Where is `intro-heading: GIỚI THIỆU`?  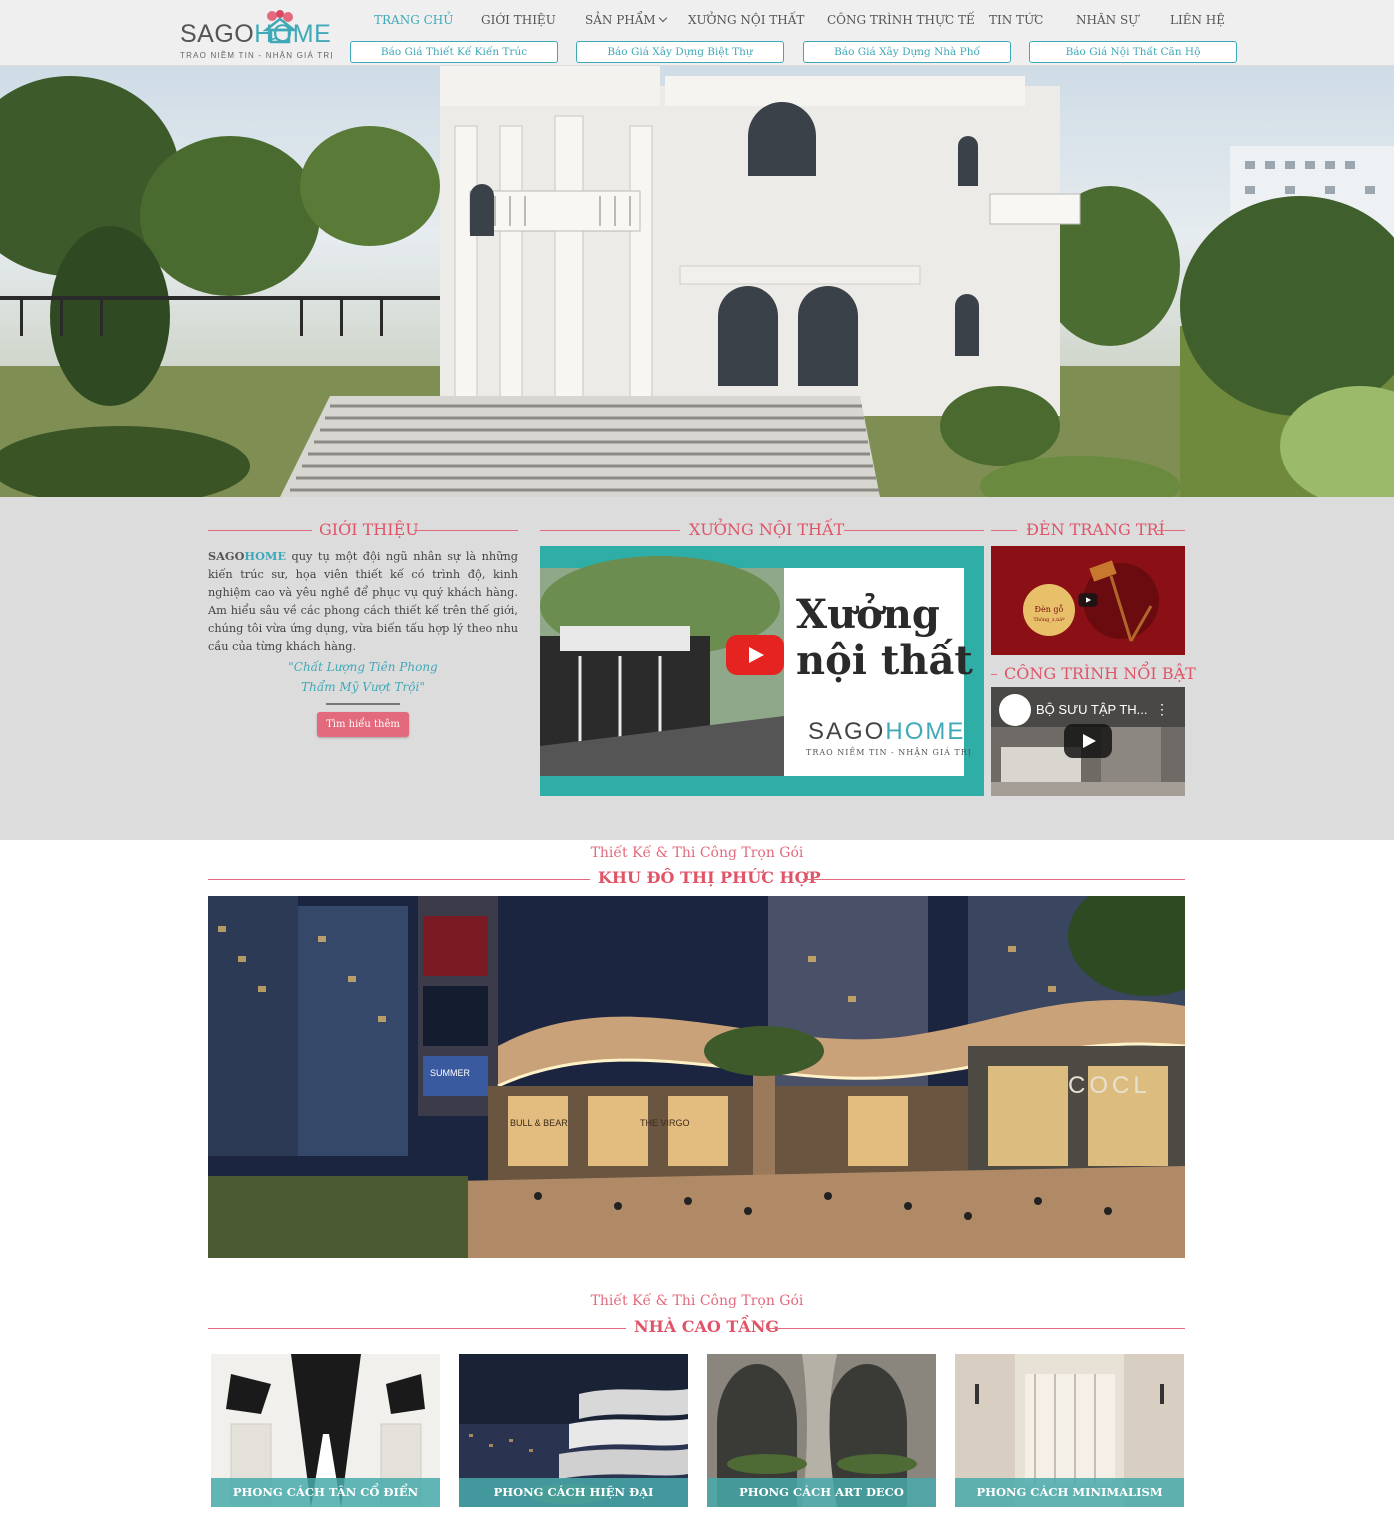 intro-heading: GIỚI THIỆU is located at coordinates (363, 530).